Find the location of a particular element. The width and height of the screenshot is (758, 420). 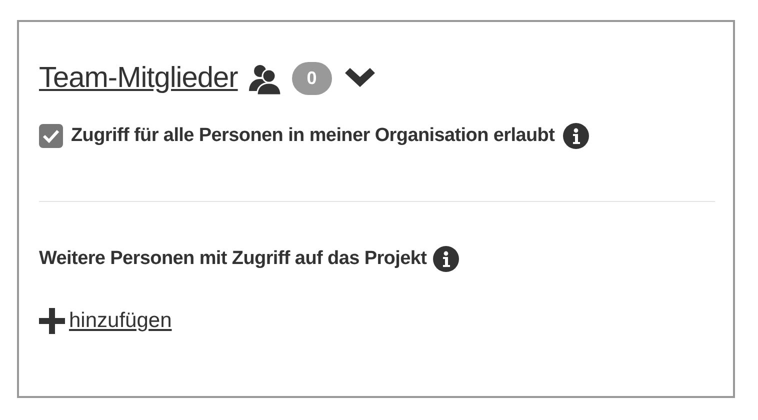

access-checkbox is located at coordinates (51, 136).